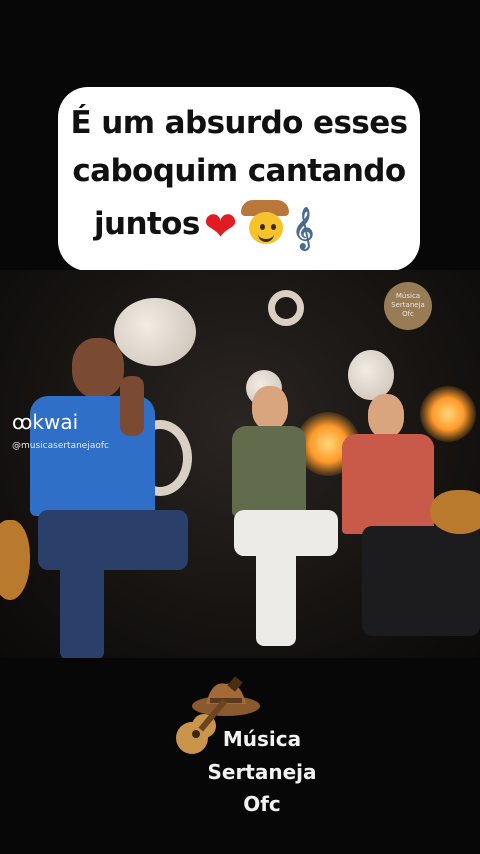 The width and height of the screenshot is (480, 854). I want to click on caption-line-1: É um absurdo esses, so click(239, 123).